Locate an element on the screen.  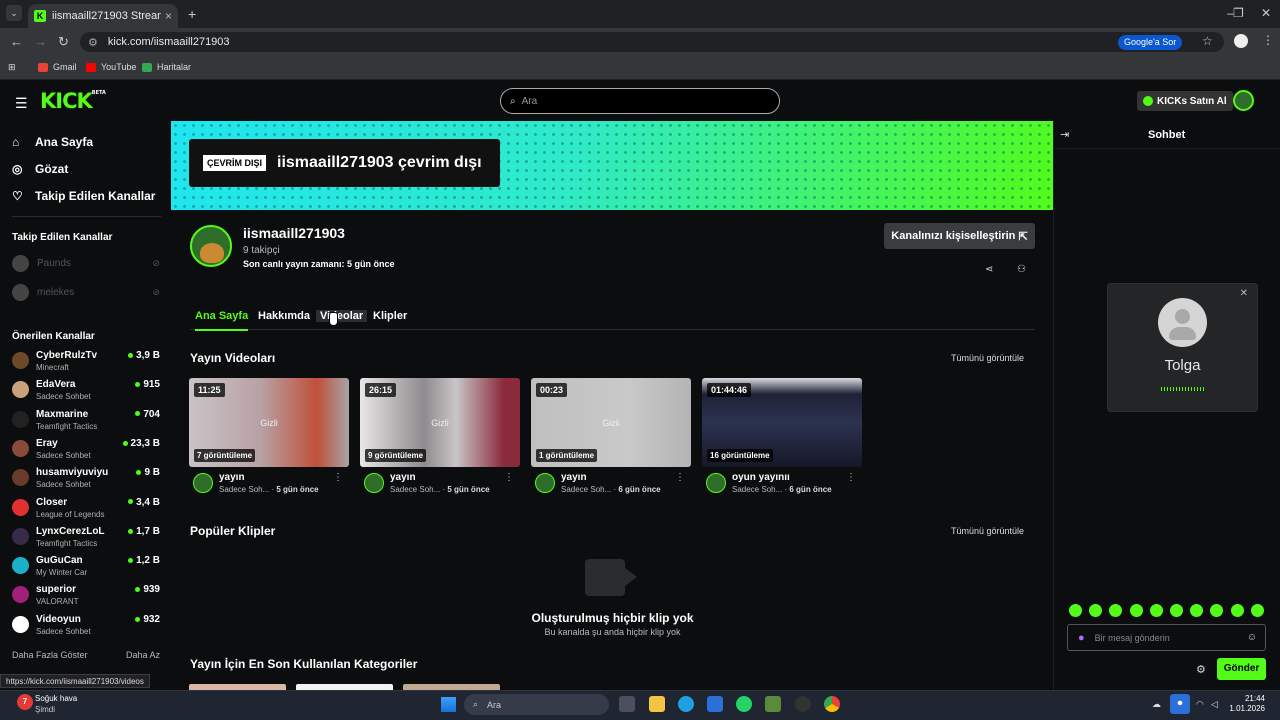
emoji-icon: ☺ is located at coordinates (1252, 637).